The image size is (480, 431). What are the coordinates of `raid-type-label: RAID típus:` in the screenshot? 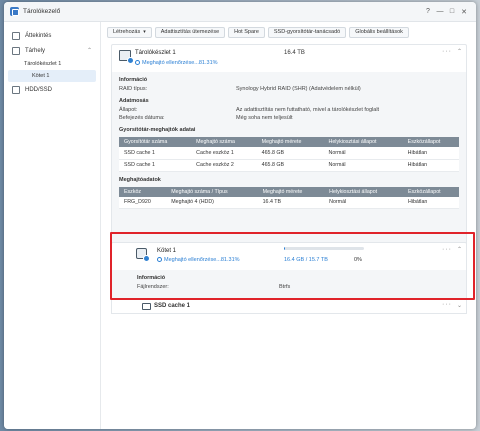 It's located at (133, 89).